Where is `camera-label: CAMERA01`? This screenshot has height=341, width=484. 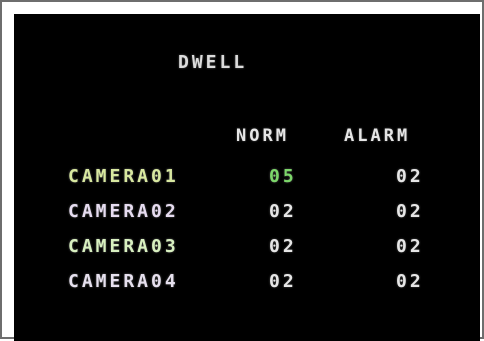 camera-label: CAMERA01 is located at coordinates (123, 176).